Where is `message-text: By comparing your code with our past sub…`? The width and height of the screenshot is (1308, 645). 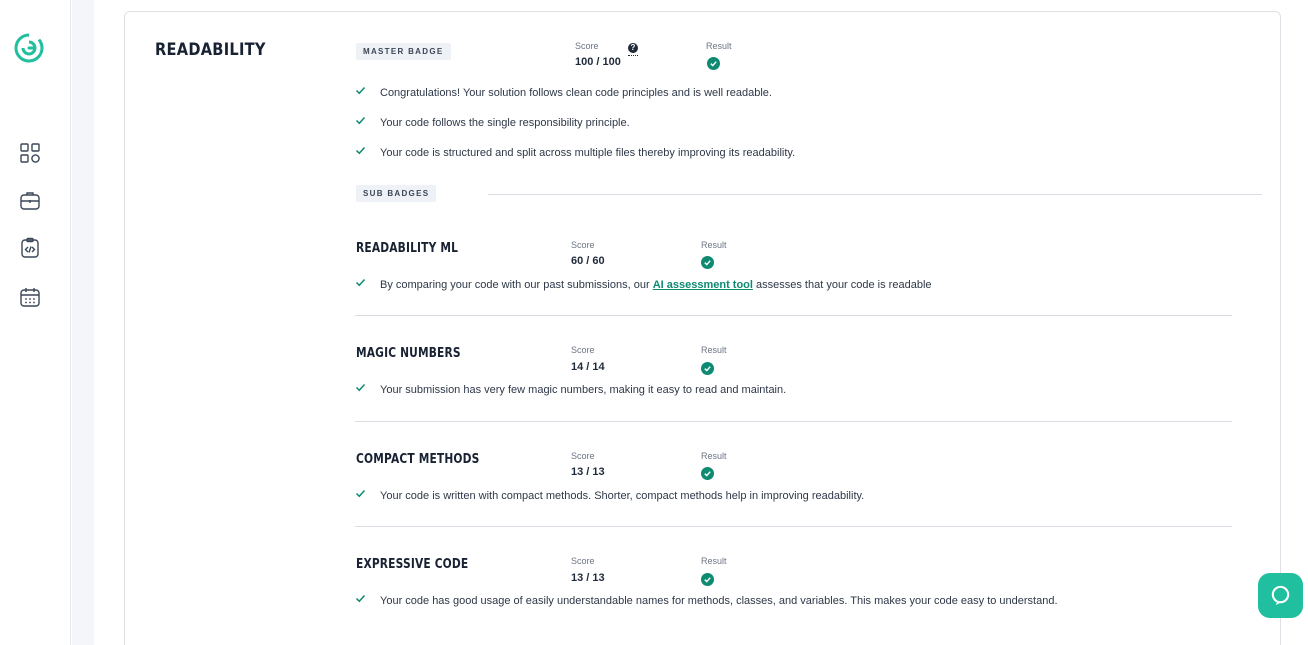 message-text: By comparing your code with our past sub… is located at coordinates (516, 285).